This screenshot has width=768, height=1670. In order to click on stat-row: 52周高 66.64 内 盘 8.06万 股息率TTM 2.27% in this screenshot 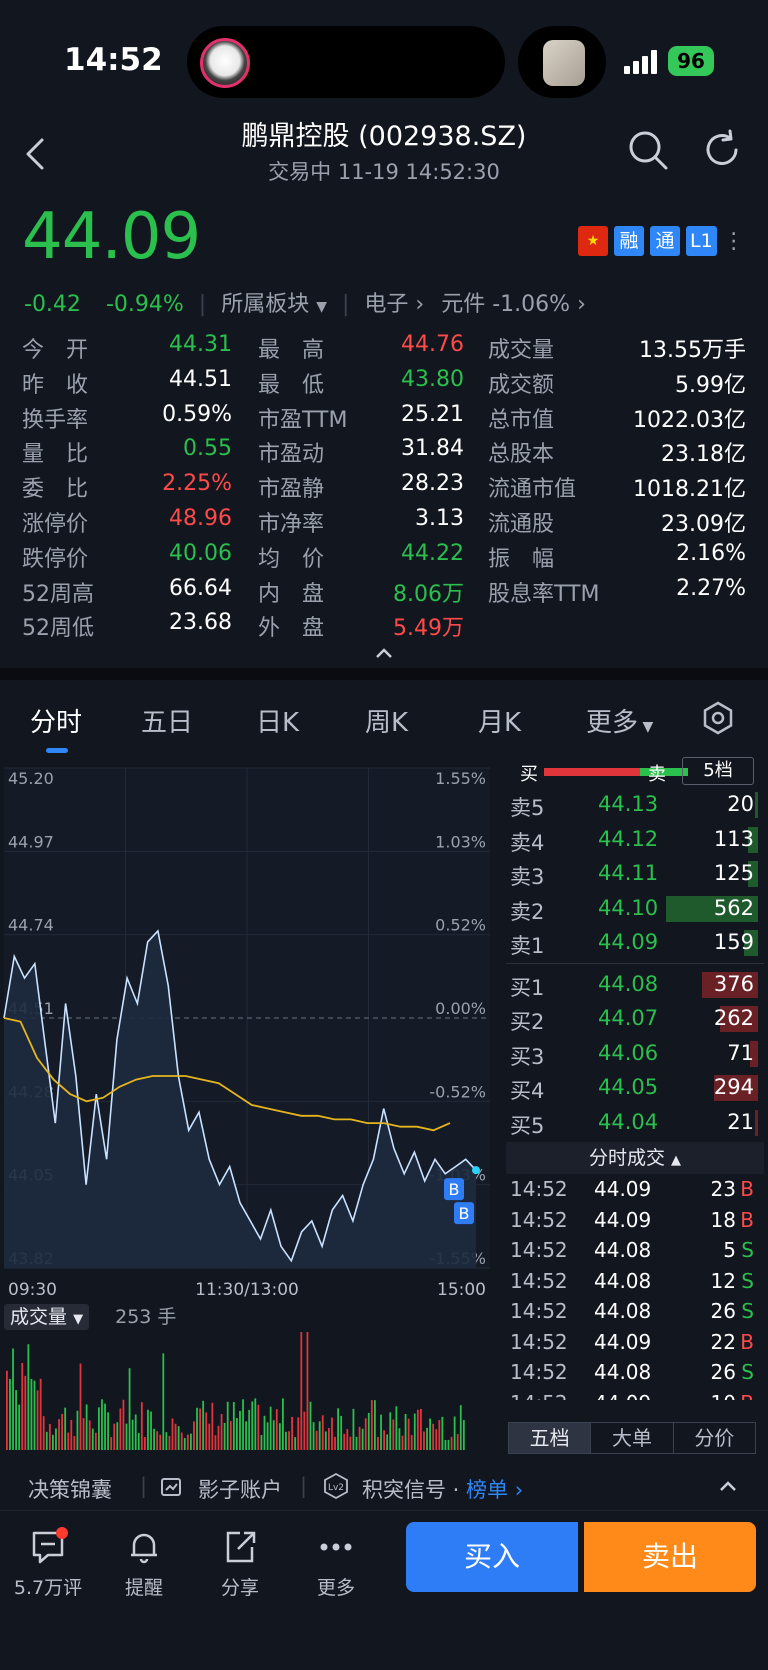, I will do `click(384, 593)`.